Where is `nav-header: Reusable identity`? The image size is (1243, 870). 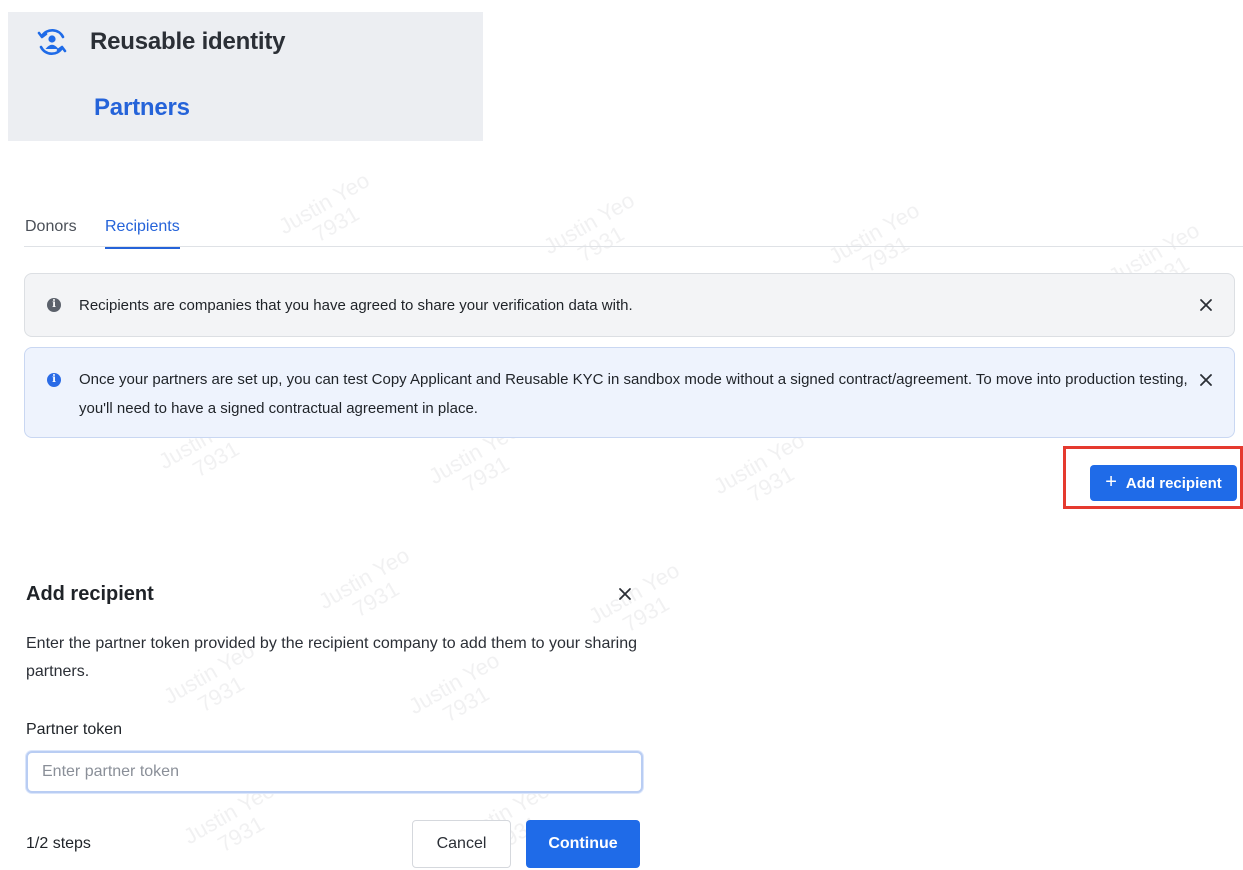 nav-header: Reusable identity is located at coordinates (161, 42).